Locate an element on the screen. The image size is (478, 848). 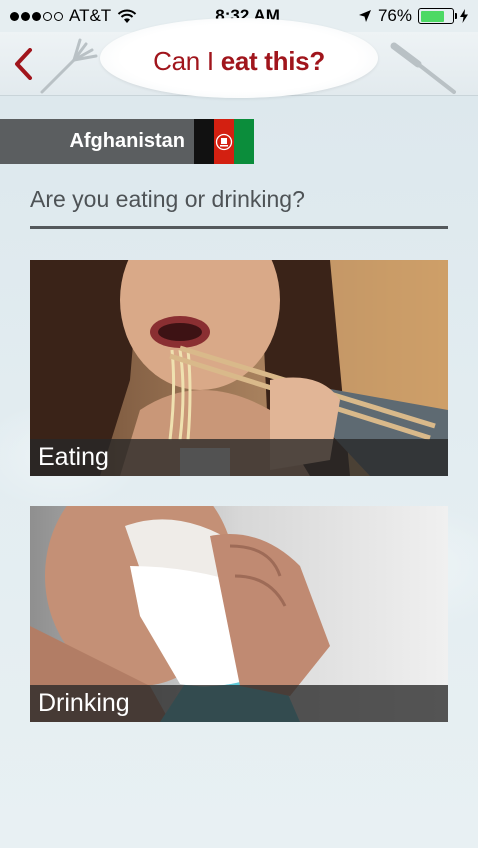
back-button is located at coordinates (23, 64).